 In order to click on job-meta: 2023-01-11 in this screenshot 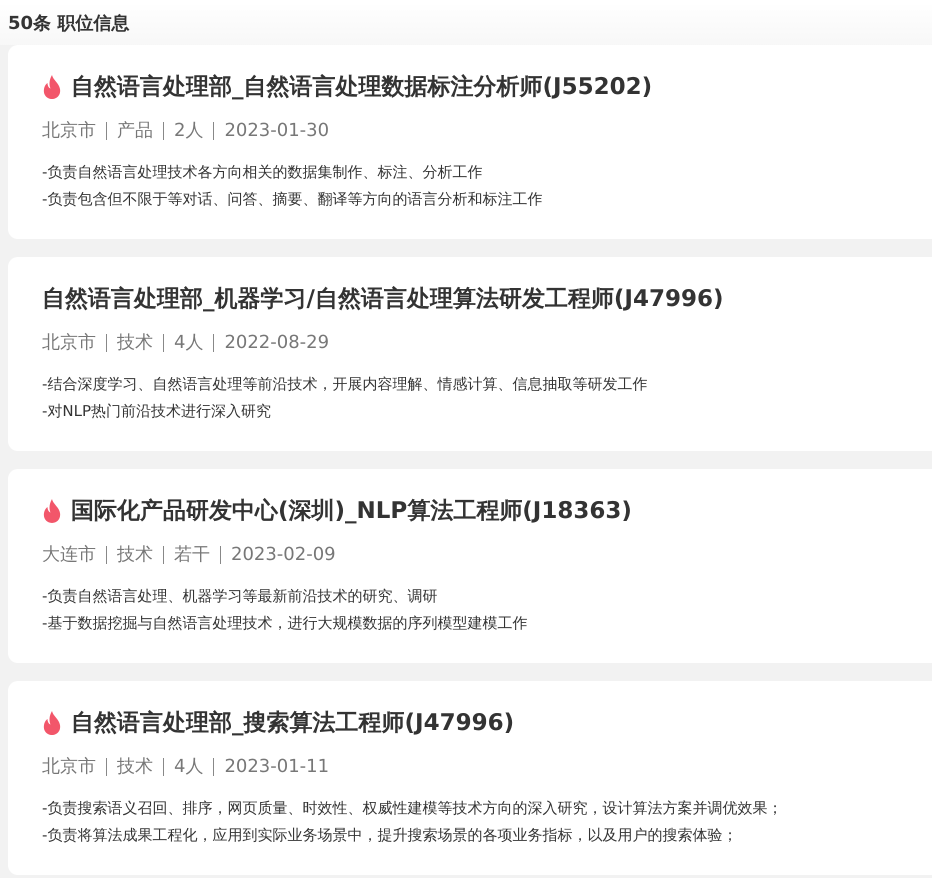, I will do `click(277, 767)`.